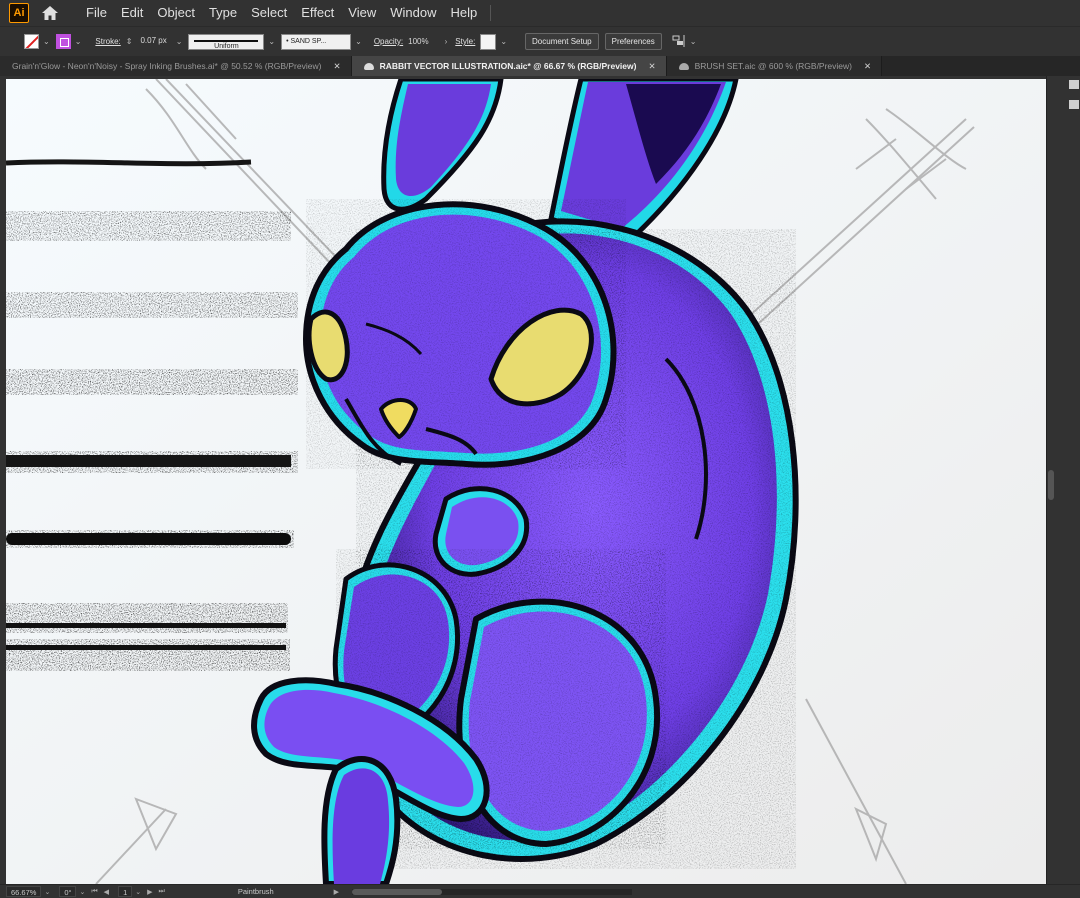 This screenshot has width=1080, height=898. I want to click on menu-window: Window, so click(413, 13).